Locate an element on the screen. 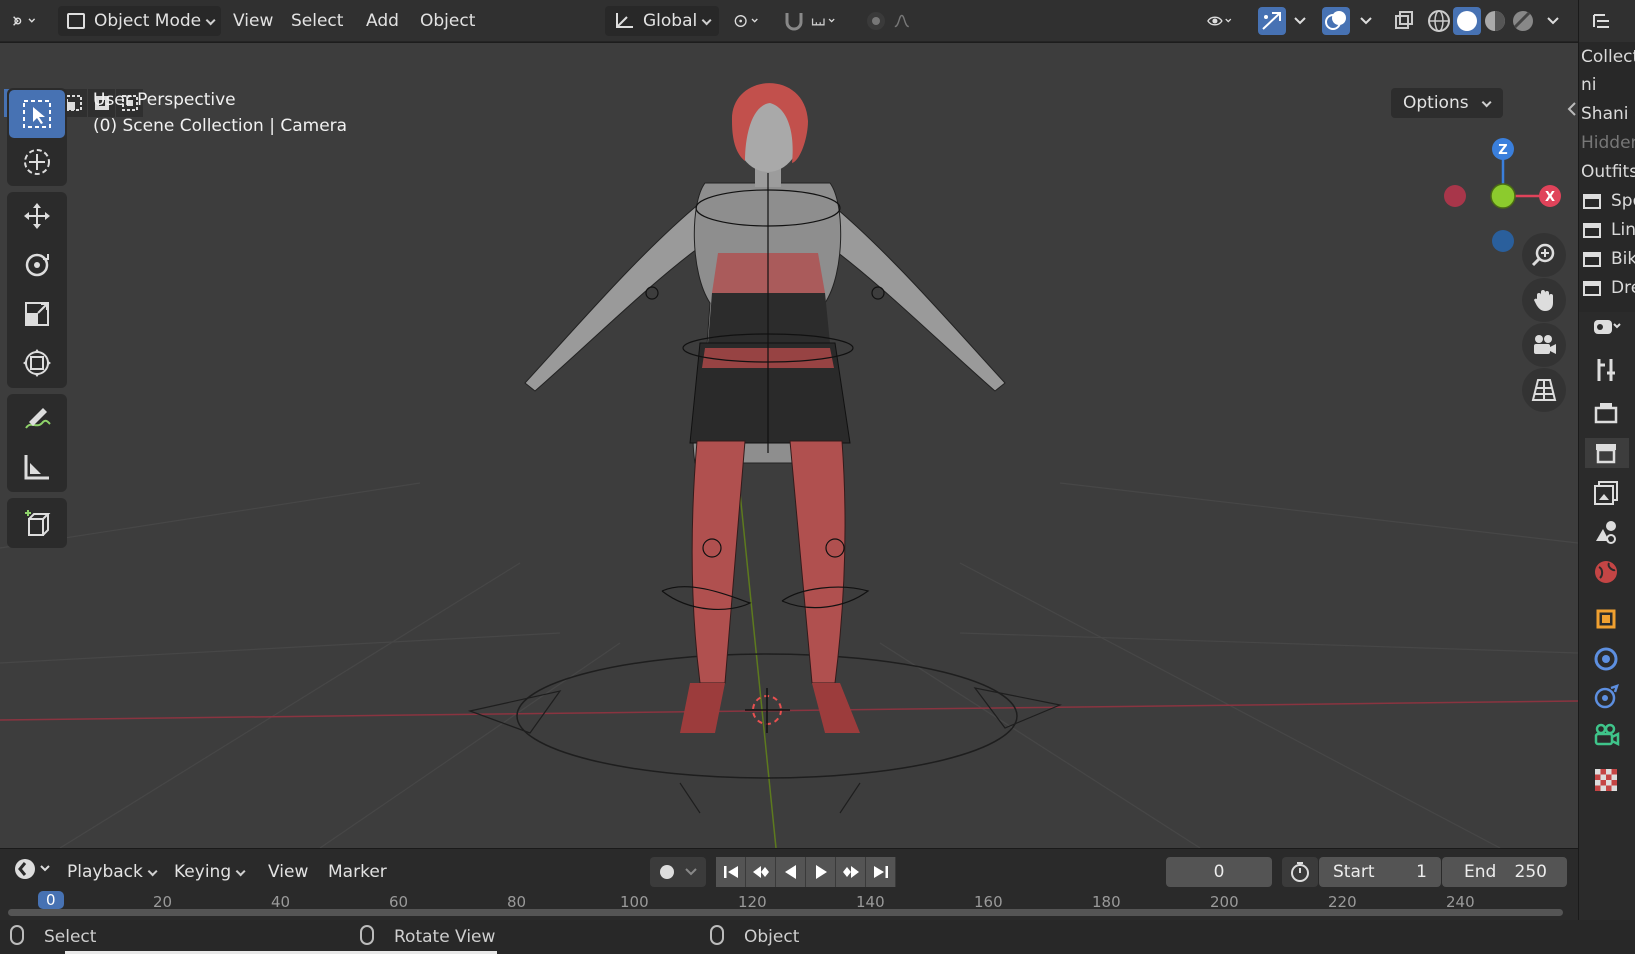 The height and width of the screenshot is (954, 1635). timeline-view-menu: View is located at coordinates (288, 872).